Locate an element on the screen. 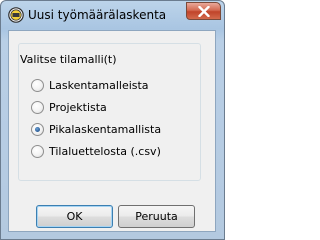  close-icon is located at coordinates (204, 11).